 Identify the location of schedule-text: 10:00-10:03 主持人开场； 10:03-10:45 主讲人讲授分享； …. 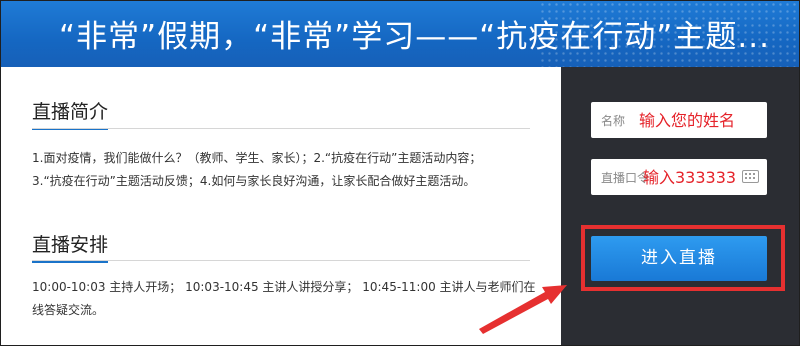
(284, 299).